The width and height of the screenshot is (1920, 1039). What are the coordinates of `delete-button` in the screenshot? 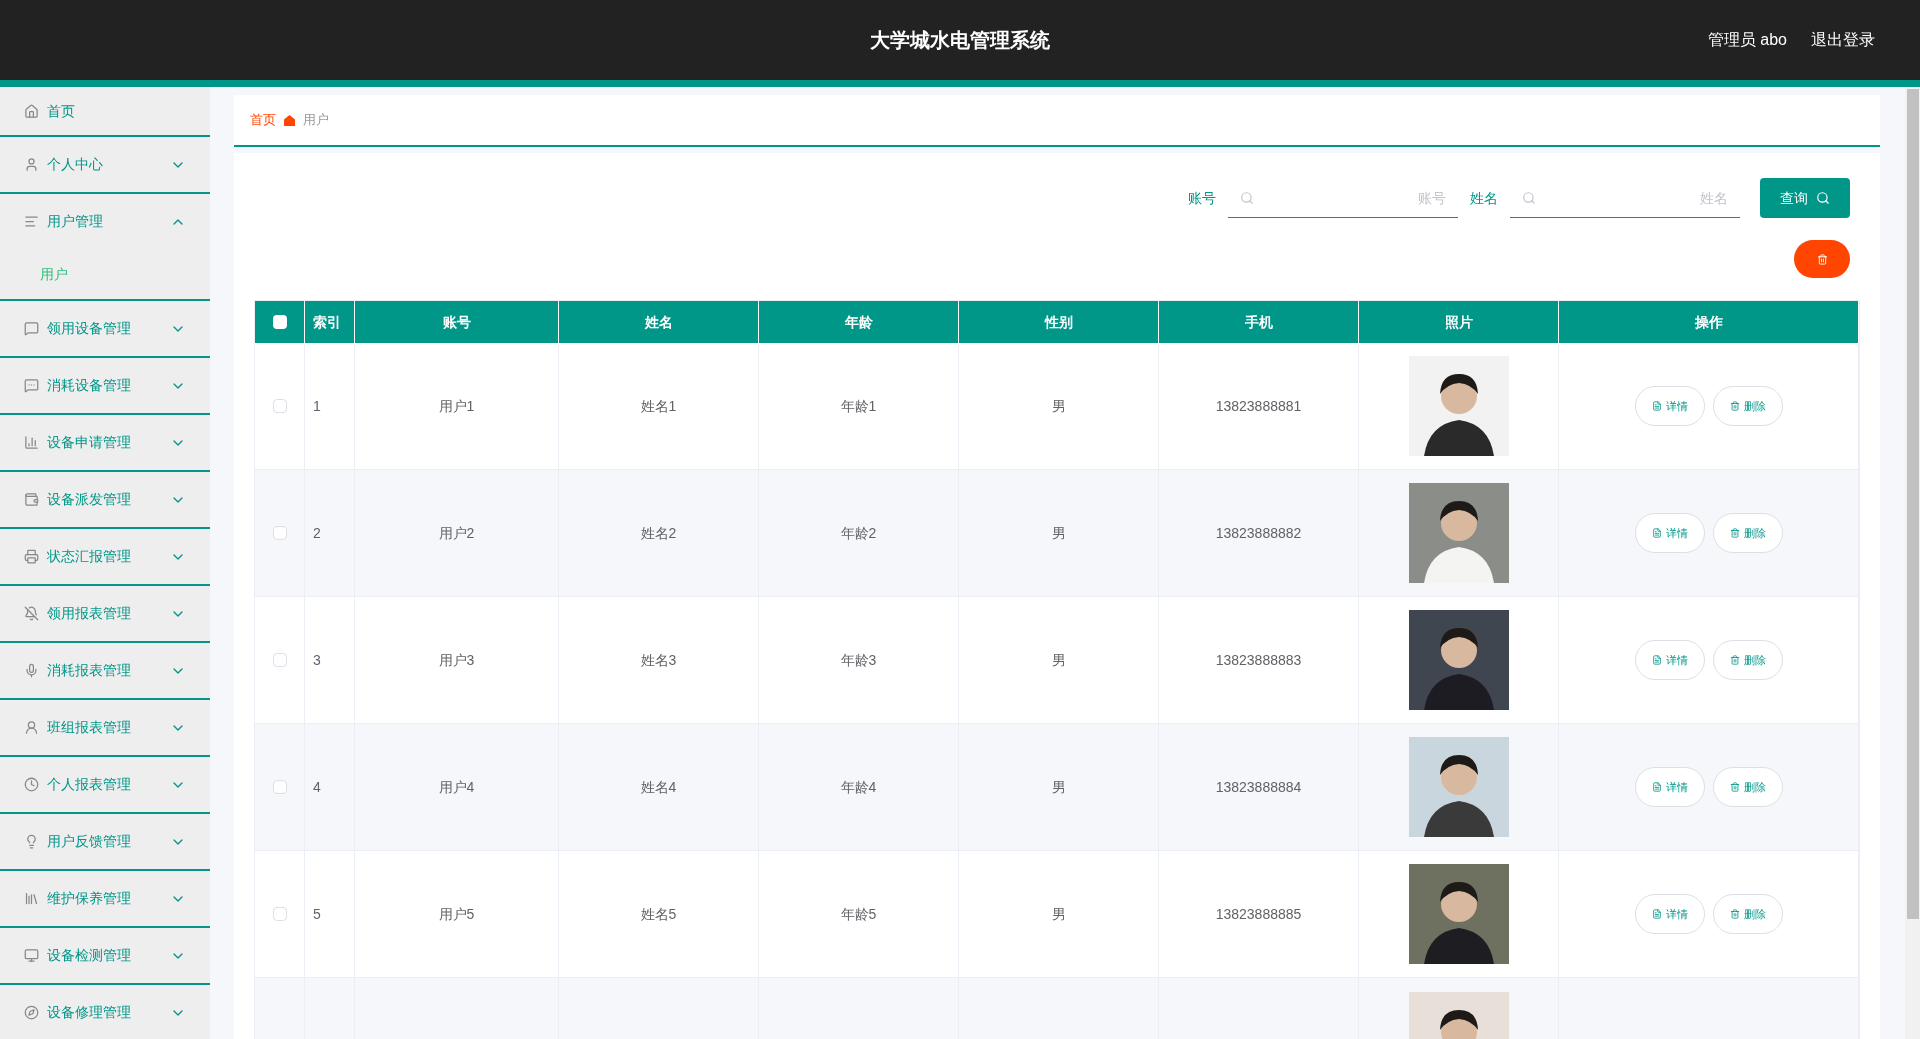 It's located at (1822, 259).